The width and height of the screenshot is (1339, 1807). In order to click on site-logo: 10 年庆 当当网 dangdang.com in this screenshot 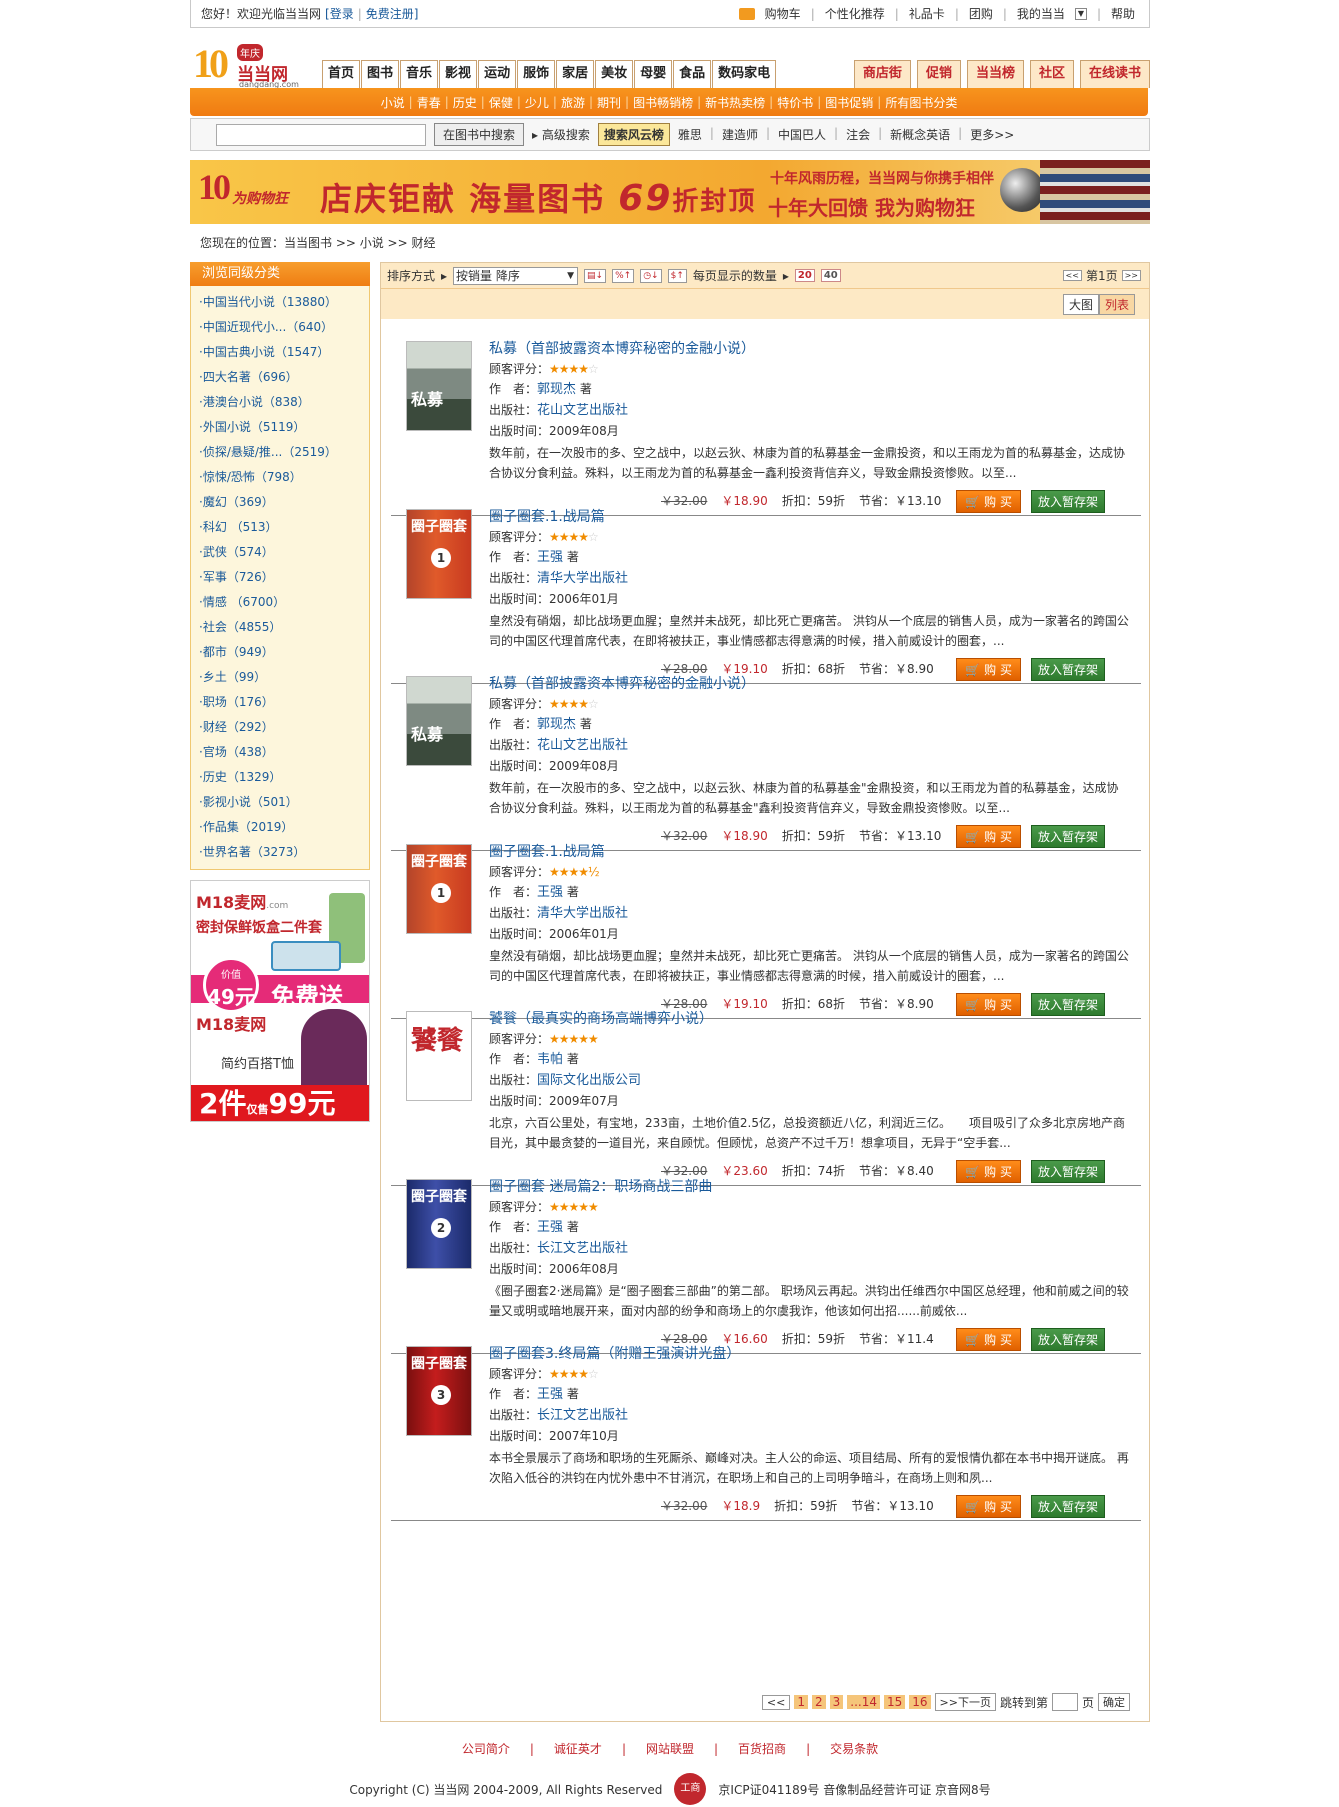, I will do `click(255, 65)`.